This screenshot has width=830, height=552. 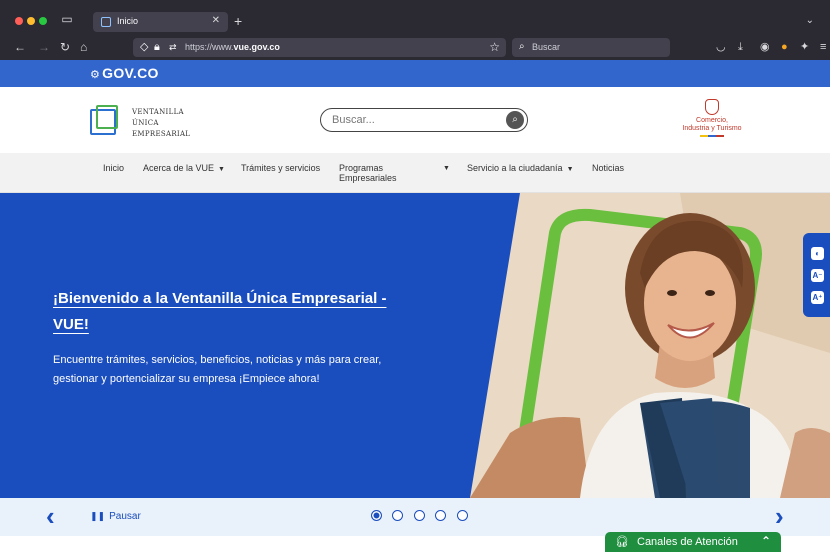 What do you see at coordinates (43, 21) in the screenshot?
I see `maximize-window-button` at bounding box center [43, 21].